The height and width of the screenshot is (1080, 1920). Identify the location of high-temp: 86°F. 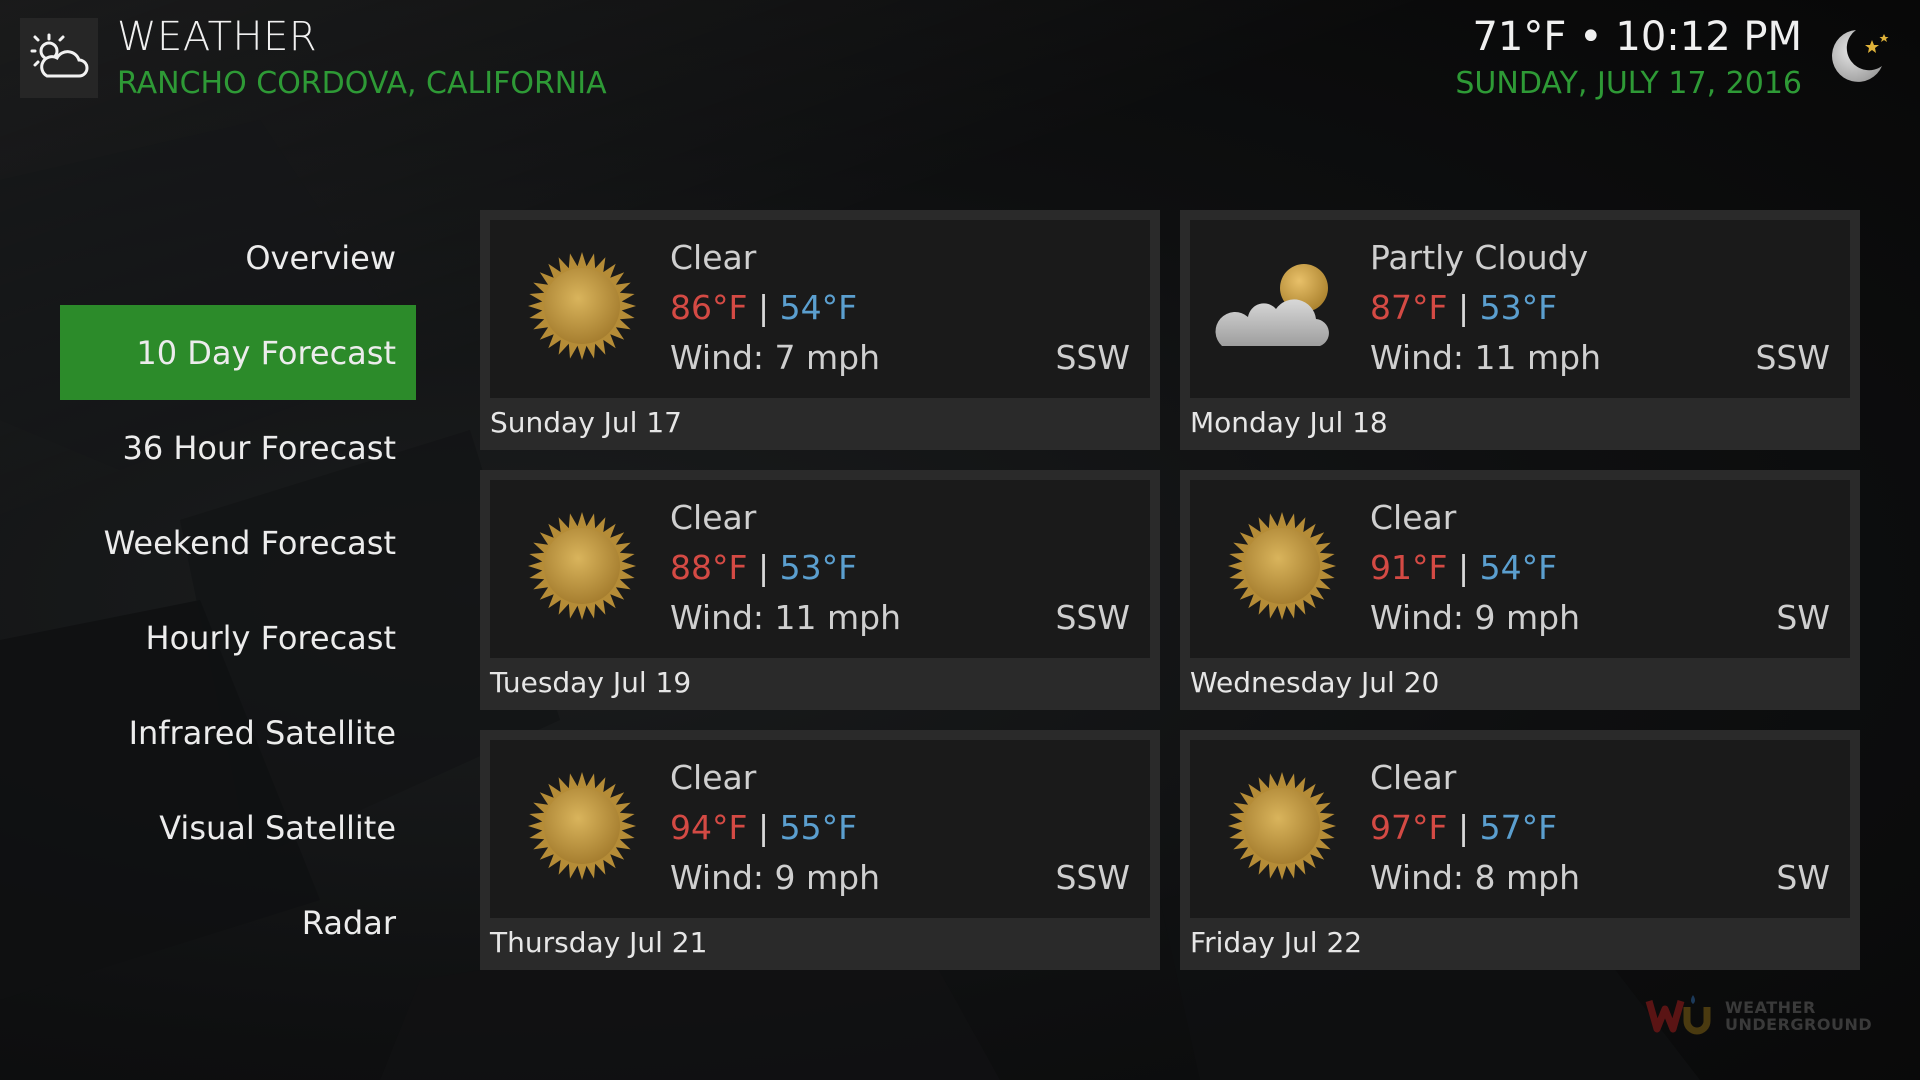
(709, 307).